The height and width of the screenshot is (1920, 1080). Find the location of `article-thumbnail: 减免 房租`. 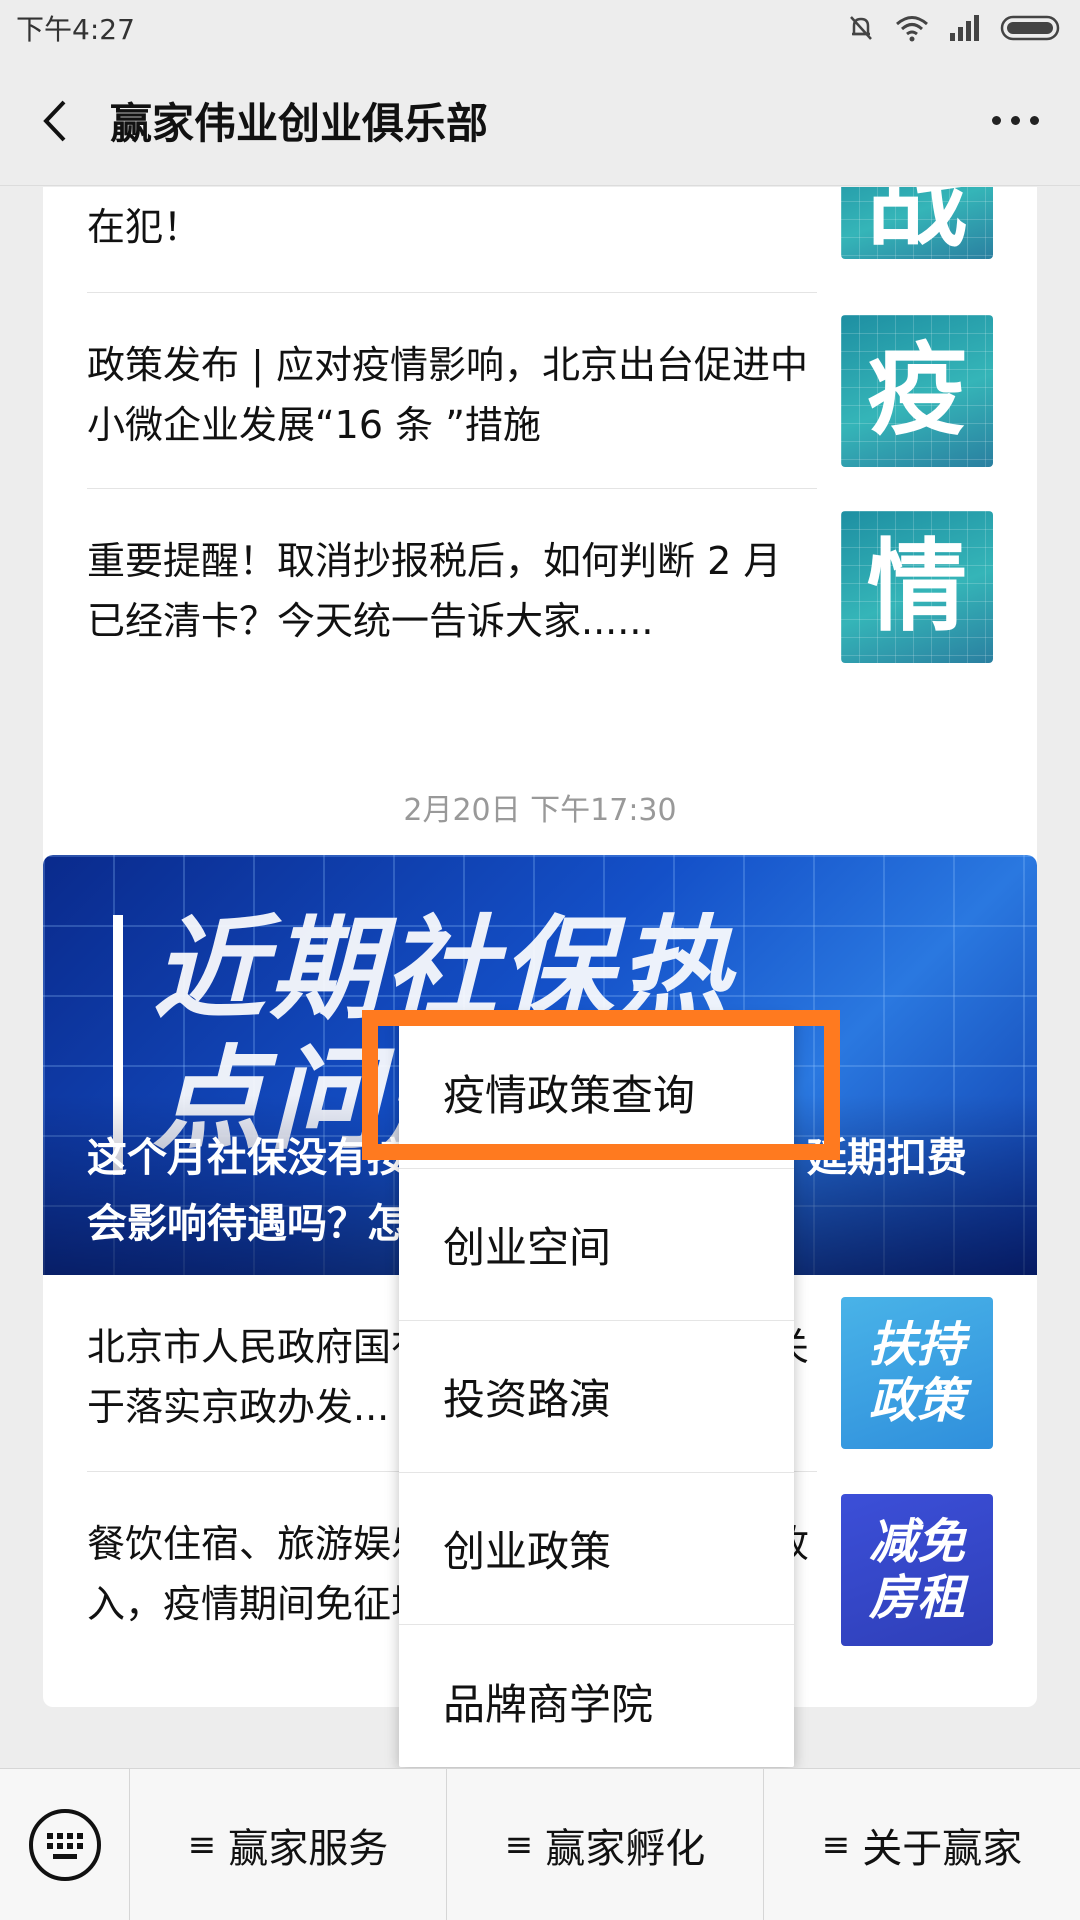

article-thumbnail: 减免 房租 is located at coordinates (917, 1570).